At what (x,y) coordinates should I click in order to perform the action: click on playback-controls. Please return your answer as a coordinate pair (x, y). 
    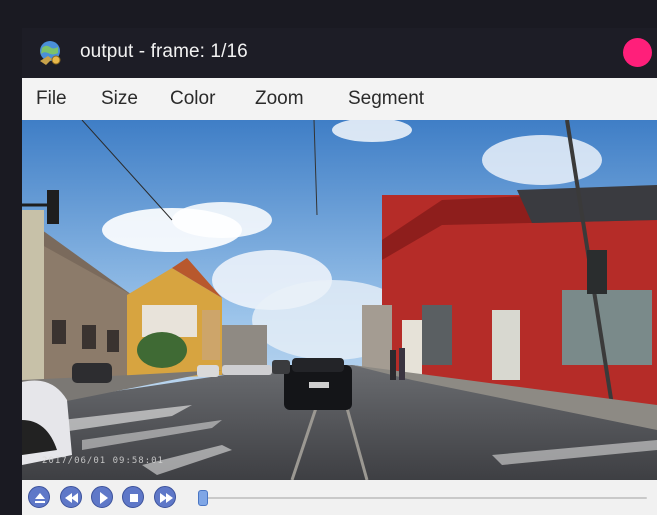
    Looking at the image, I should click on (339, 497).